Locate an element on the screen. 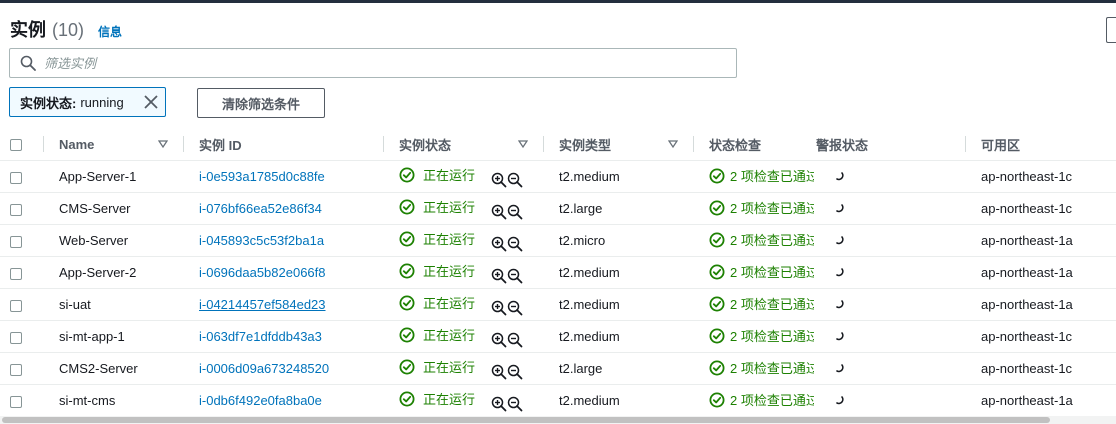  instance-id-link: i-076bf66ea52e86f34 is located at coordinates (260, 208).